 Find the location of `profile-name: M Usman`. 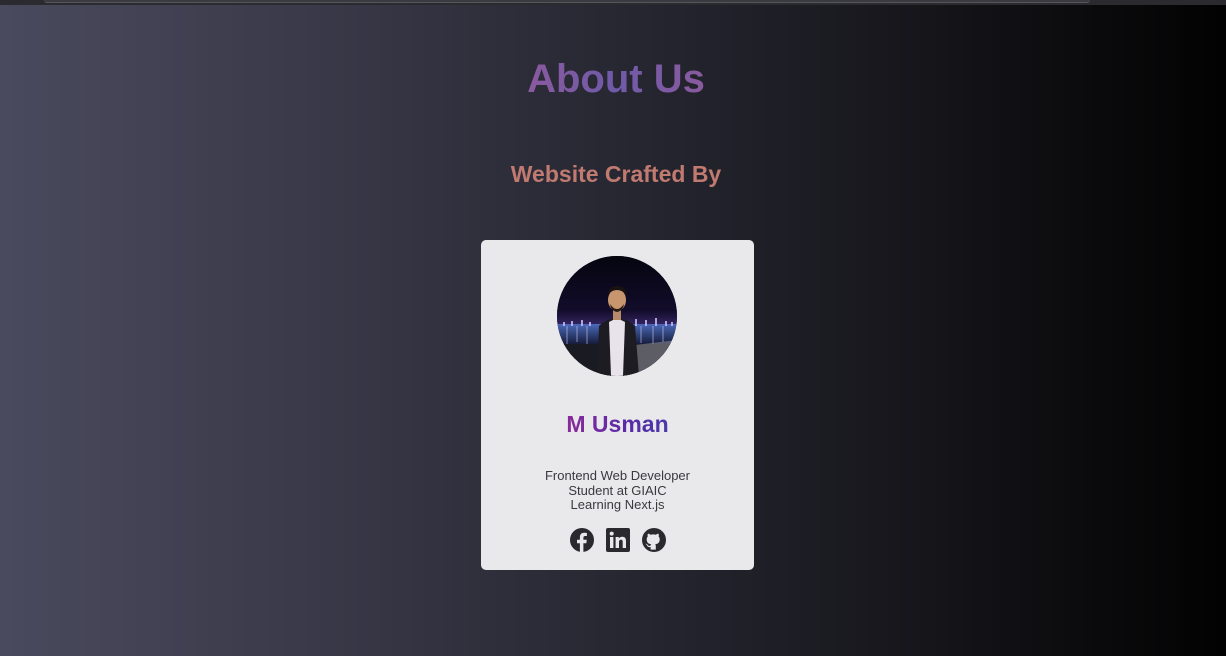

profile-name: M Usman is located at coordinates (617, 424).